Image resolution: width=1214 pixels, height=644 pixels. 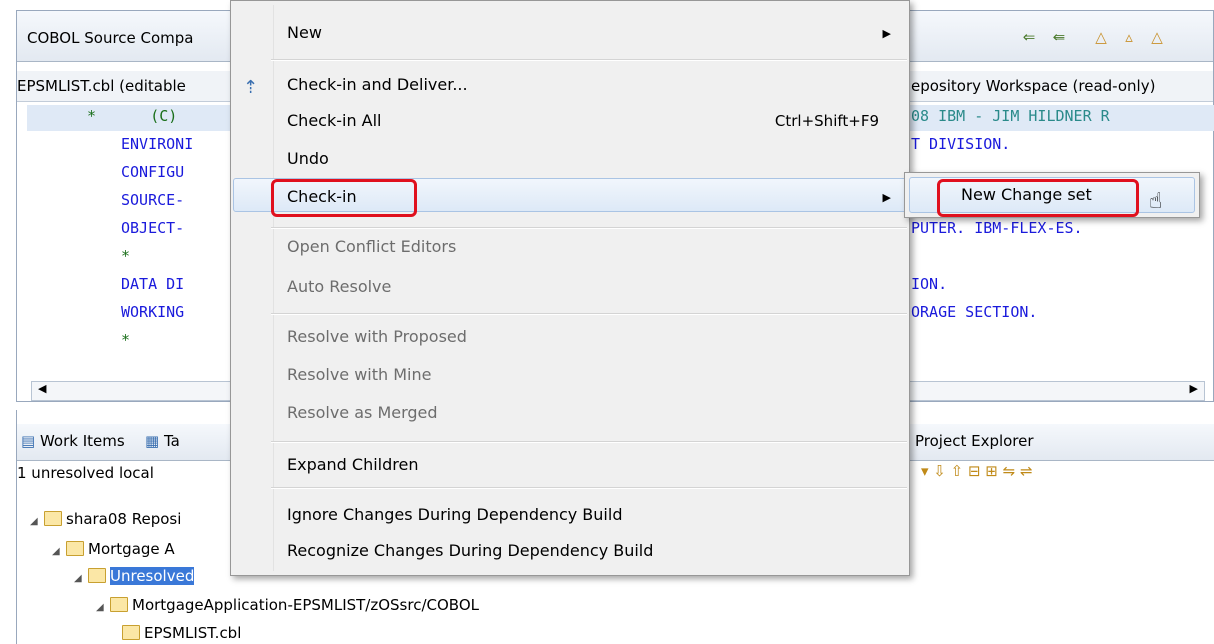 I want to click on code-line: ENVIRONI, so click(x=157, y=144).